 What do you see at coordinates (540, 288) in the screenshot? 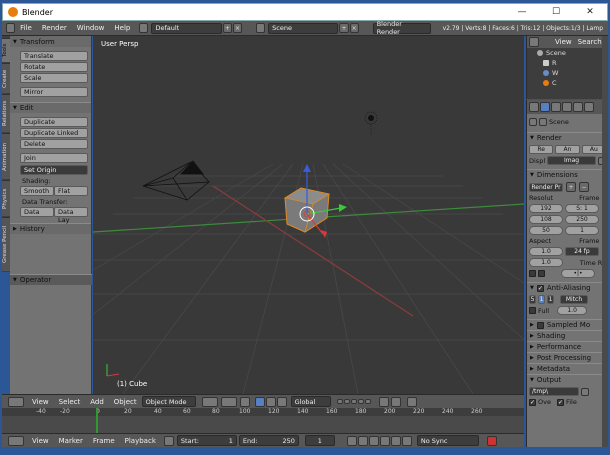
I see `anti-aliasing-checkbox: ✓` at bounding box center [540, 288].